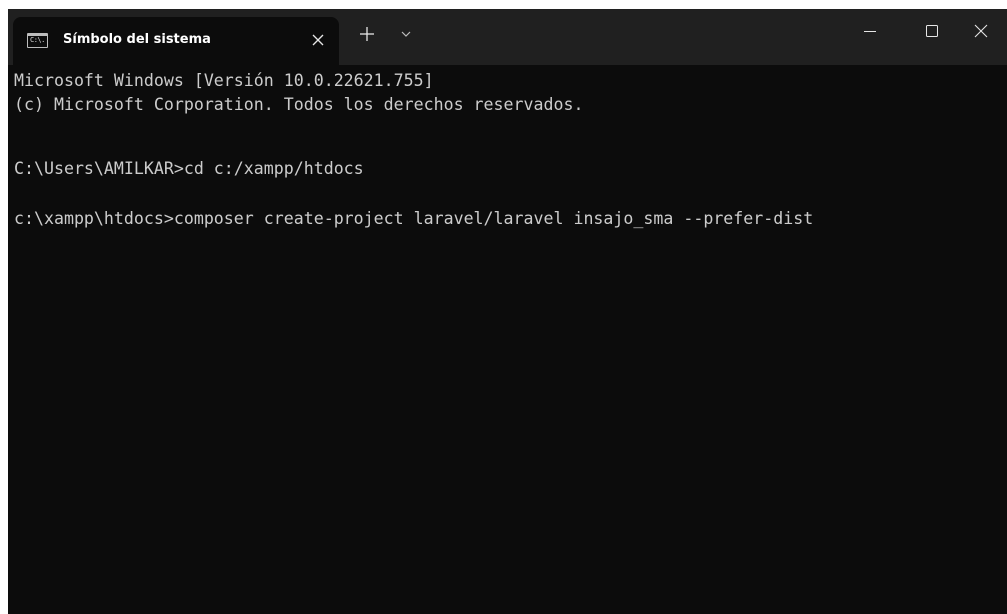 This screenshot has height=614, width=1007. I want to click on console-app-icon: C:\., so click(37, 40).